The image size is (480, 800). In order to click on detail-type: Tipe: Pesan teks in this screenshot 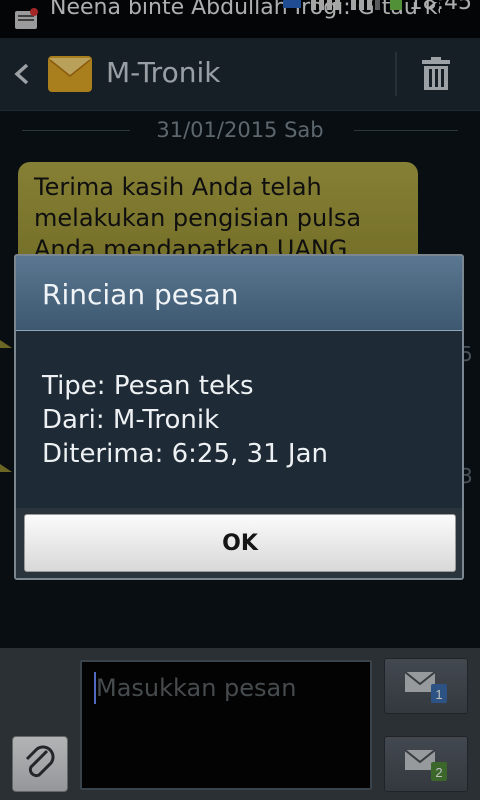, I will do `click(148, 386)`.